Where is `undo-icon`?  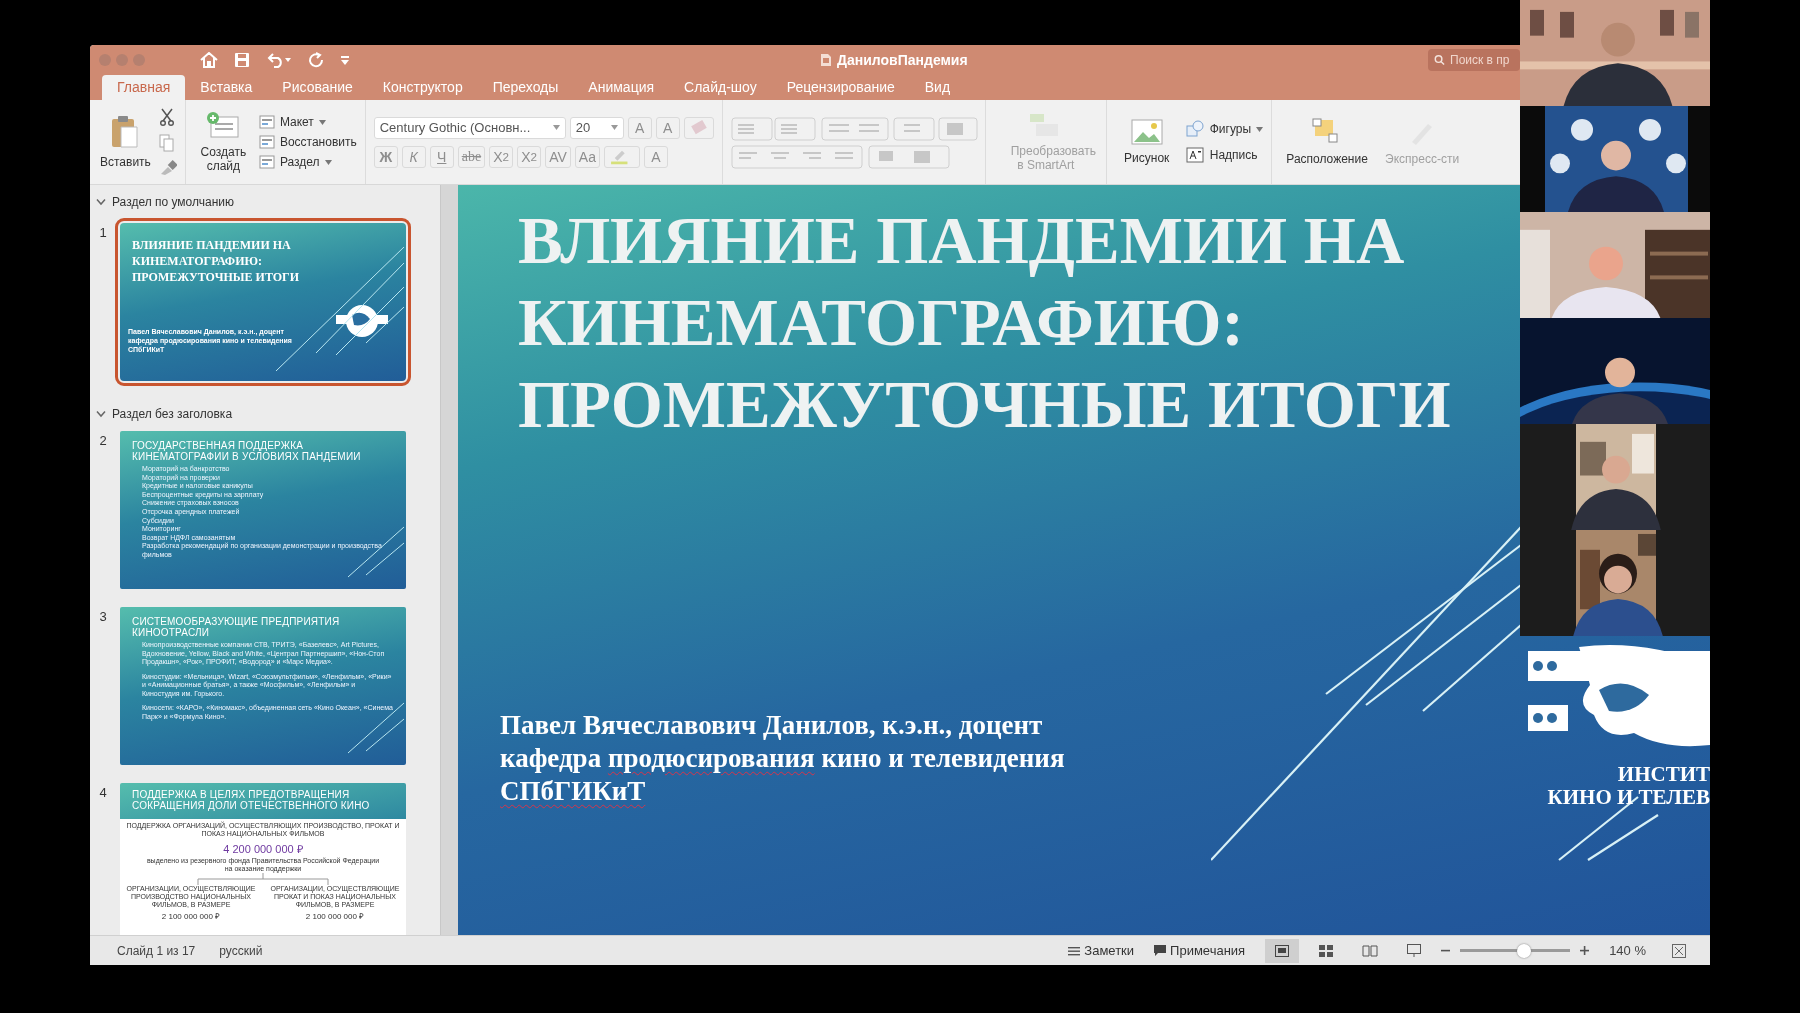
undo-icon is located at coordinates (279, 60).